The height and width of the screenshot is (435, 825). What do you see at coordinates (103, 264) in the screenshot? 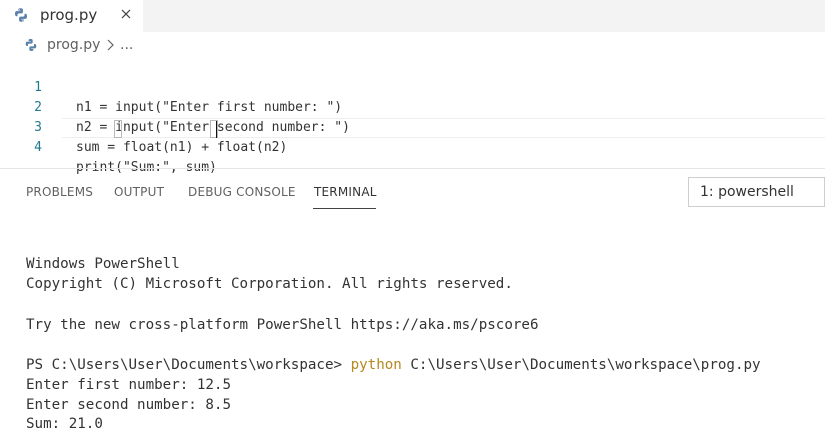
I see `terminal-header: Windows PowerShell` at bounding box center [103, 264].